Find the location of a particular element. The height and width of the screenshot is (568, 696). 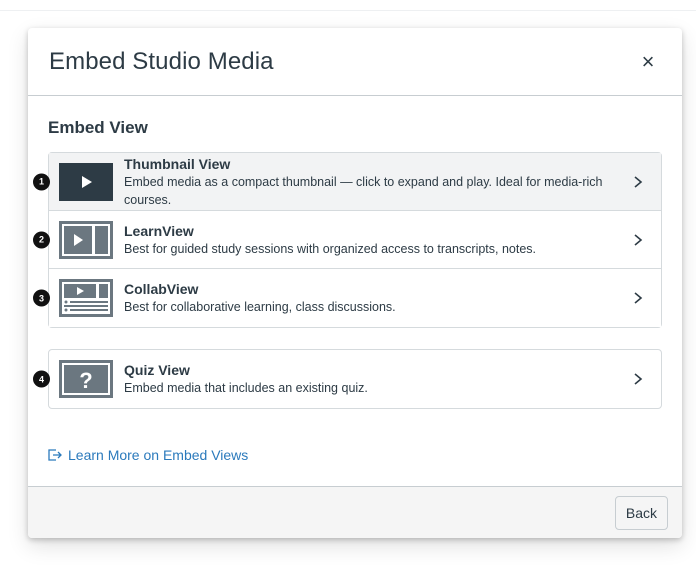

collabview-icon is located at coordinates (86, 298).